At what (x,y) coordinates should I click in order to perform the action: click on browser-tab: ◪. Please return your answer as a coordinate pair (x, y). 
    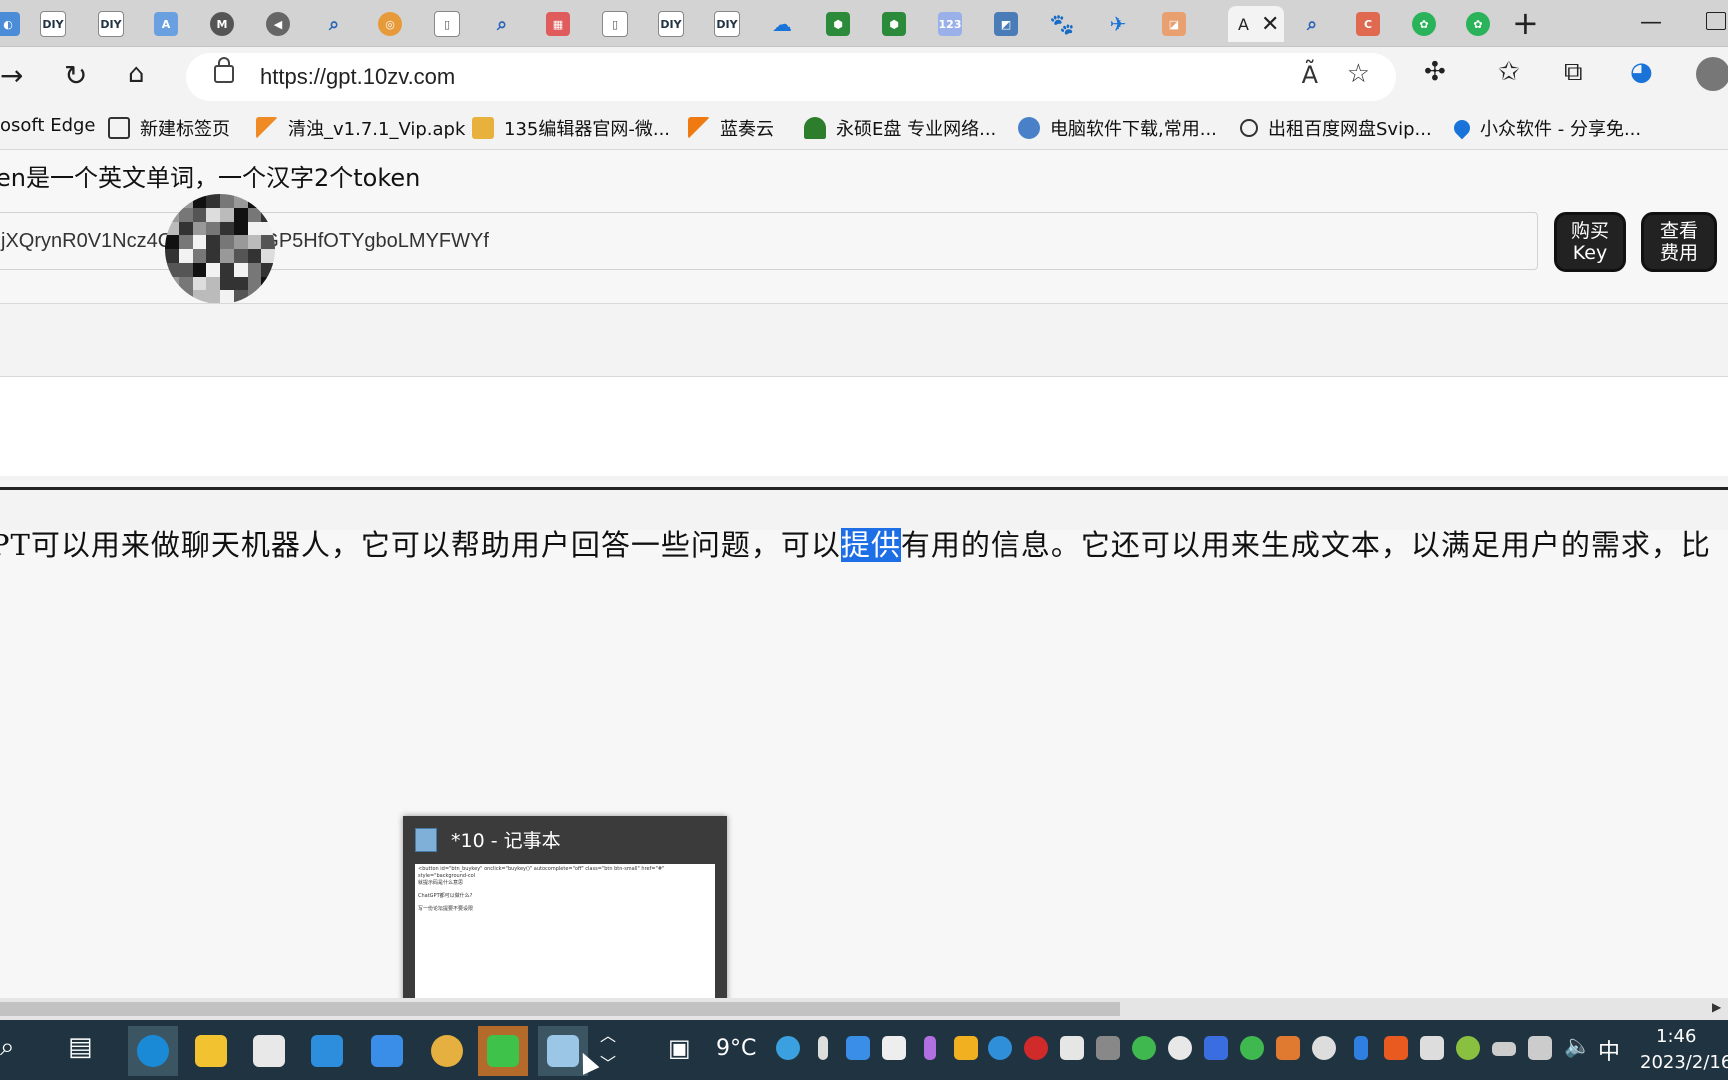
    Looking at the image, I should click on (1179, 24).